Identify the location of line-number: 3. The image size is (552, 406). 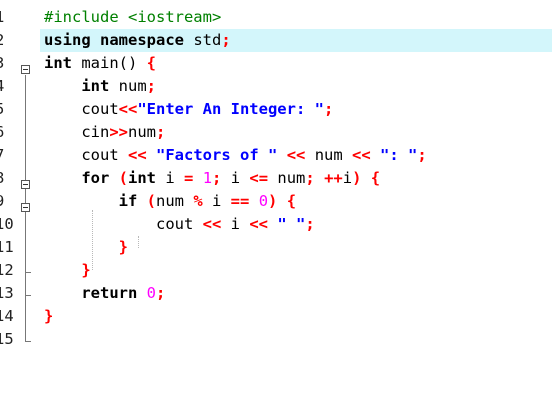
(7, 63).